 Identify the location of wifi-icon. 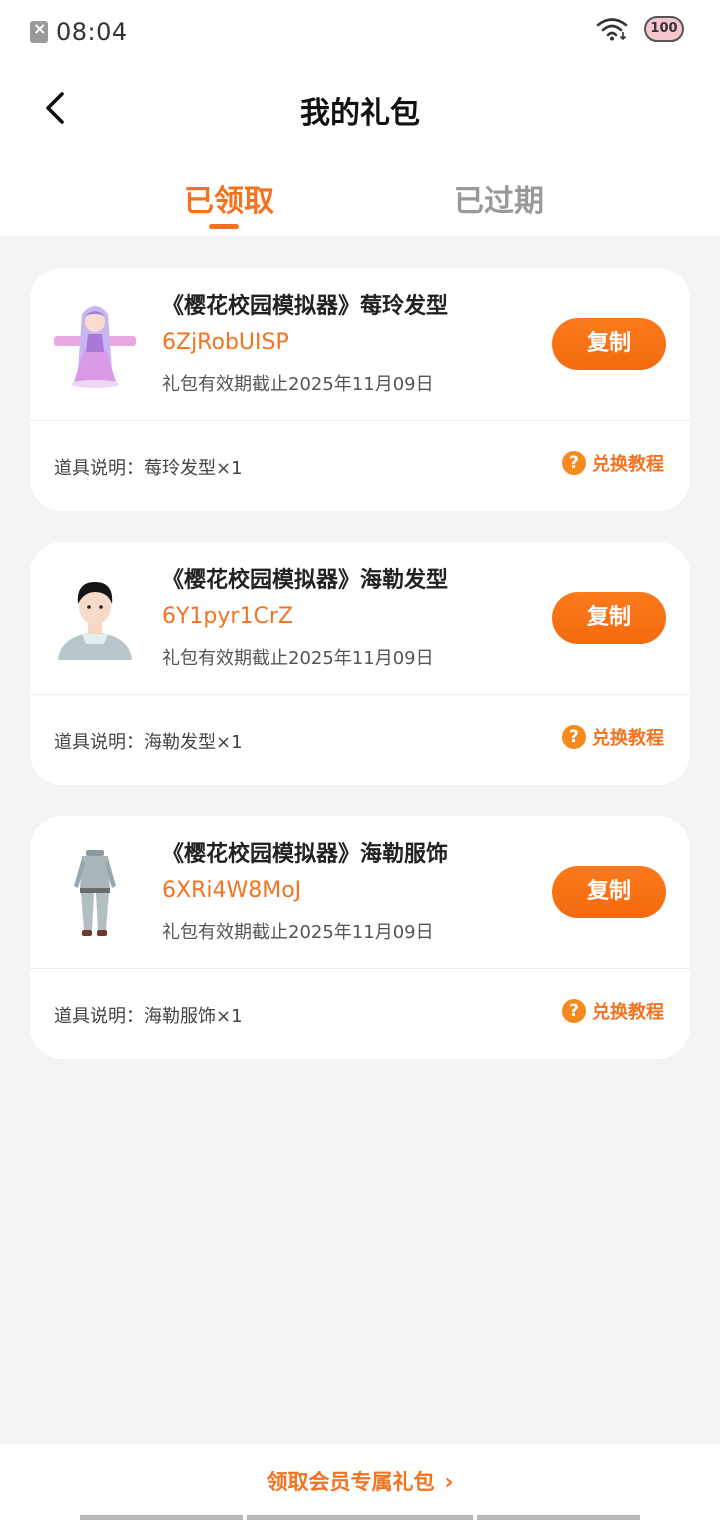
(612, 29).